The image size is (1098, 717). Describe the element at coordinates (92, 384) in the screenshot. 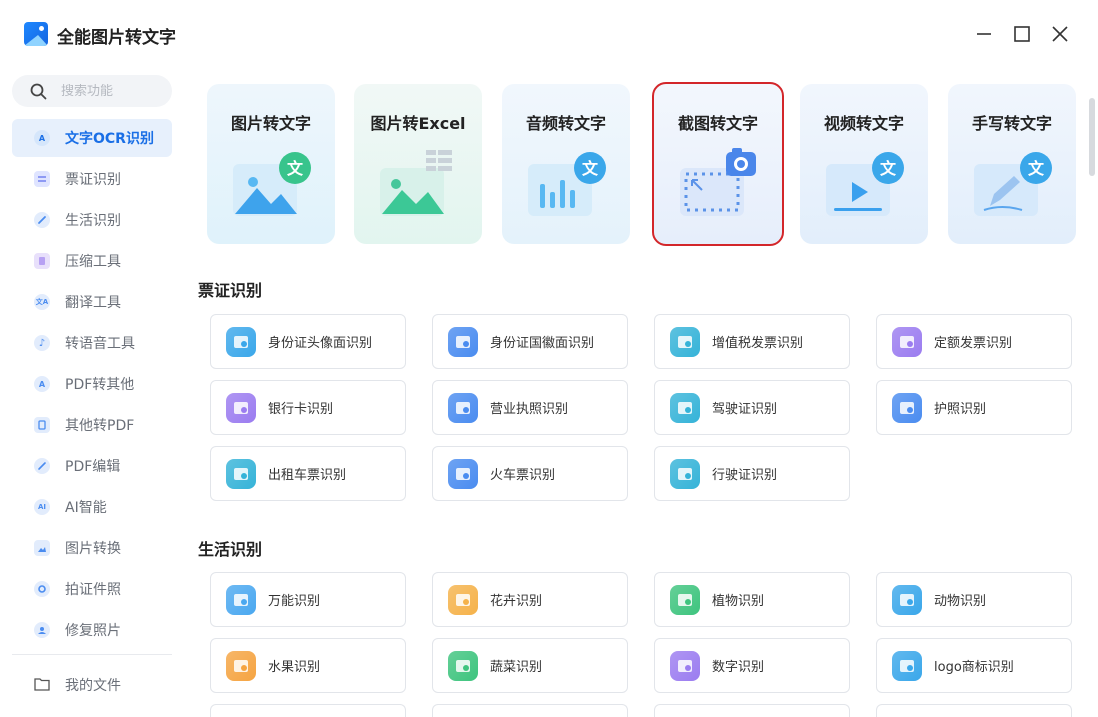

I see `sidebar-item-pdf-to-other: A PDF转其他` at that location.